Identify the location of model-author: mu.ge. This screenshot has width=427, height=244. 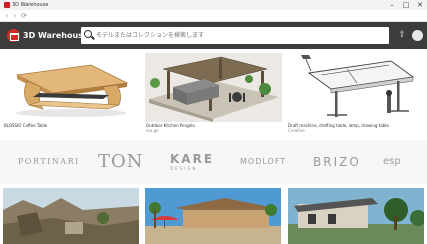
(214, 130).